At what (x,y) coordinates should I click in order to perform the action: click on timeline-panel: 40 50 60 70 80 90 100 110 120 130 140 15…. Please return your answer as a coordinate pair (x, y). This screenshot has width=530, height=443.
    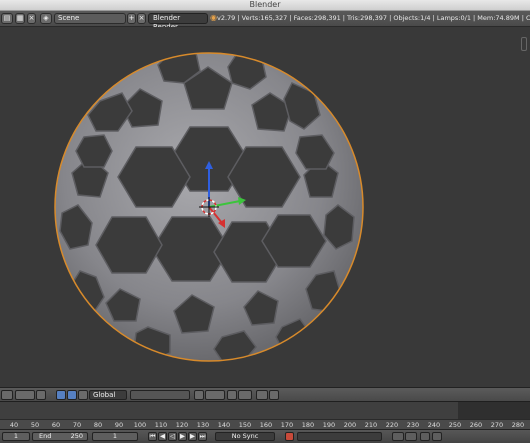
    Looking at the image, I should click on (265, 416).